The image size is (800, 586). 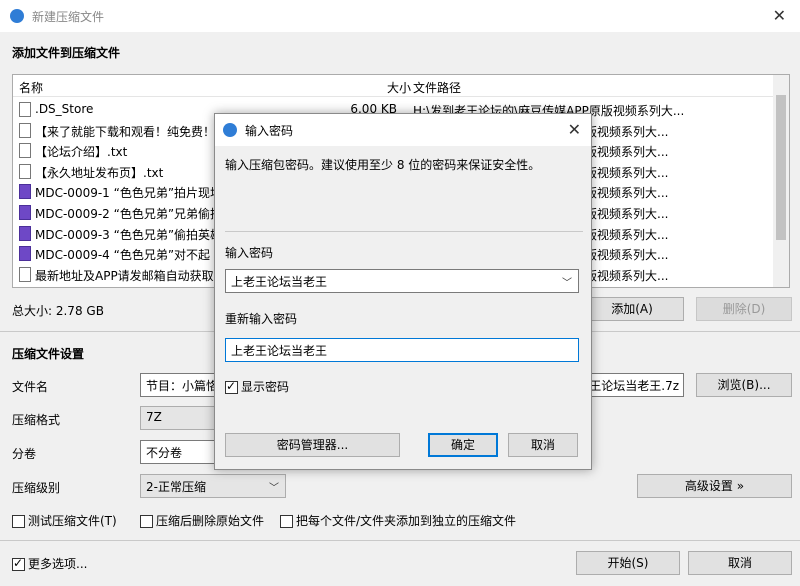 What do you see at coordinates (176, 487) in the screenshot?
I see `level-value: 2-正常压缩` at bounding box center [176, 487].